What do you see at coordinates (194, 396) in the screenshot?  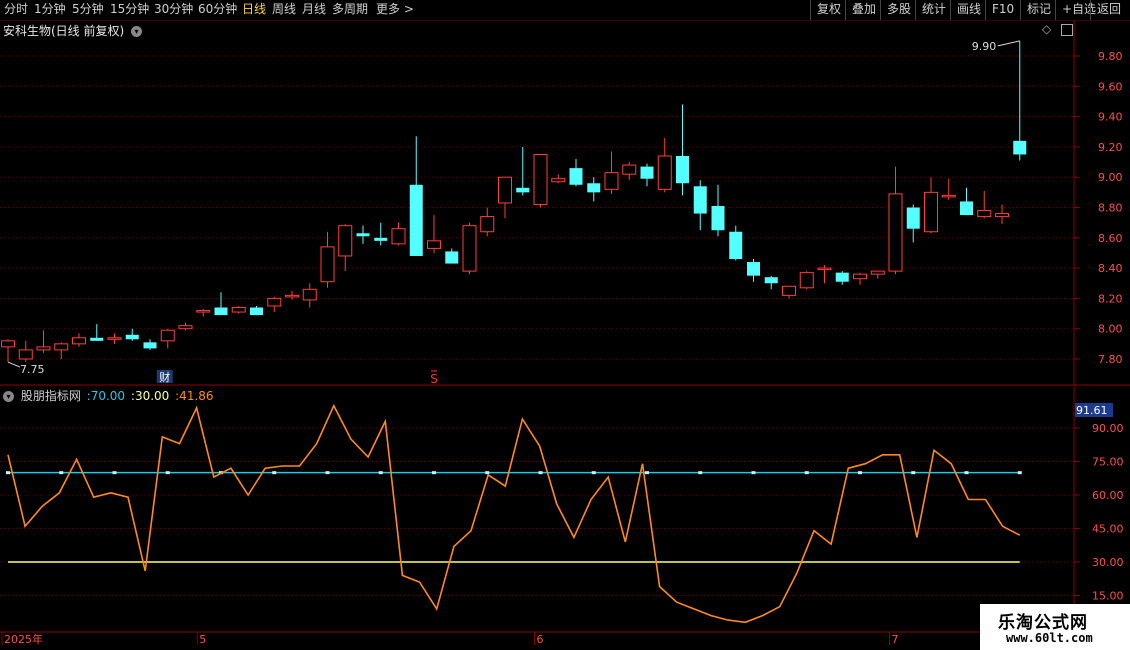 I see `indicator-param-value: :41.86` at bounding box center [194, 396].